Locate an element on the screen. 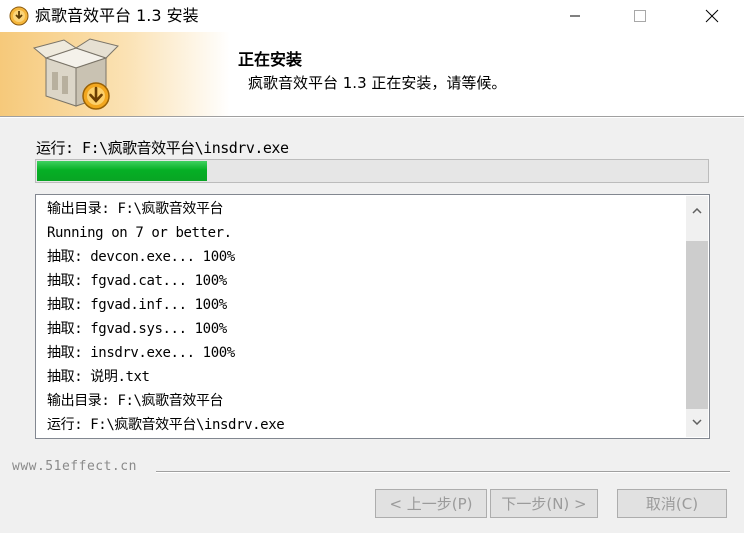  chevron-up-icon is located at coordinates (697, 211).